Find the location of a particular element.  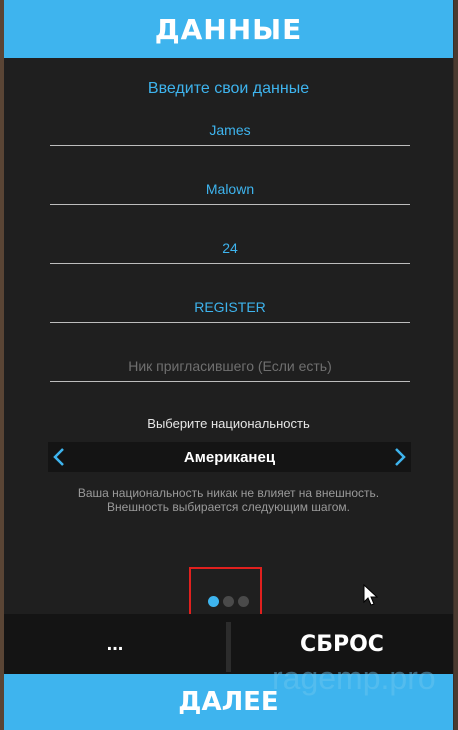

pager-dots is located at coordinates (228, 601).